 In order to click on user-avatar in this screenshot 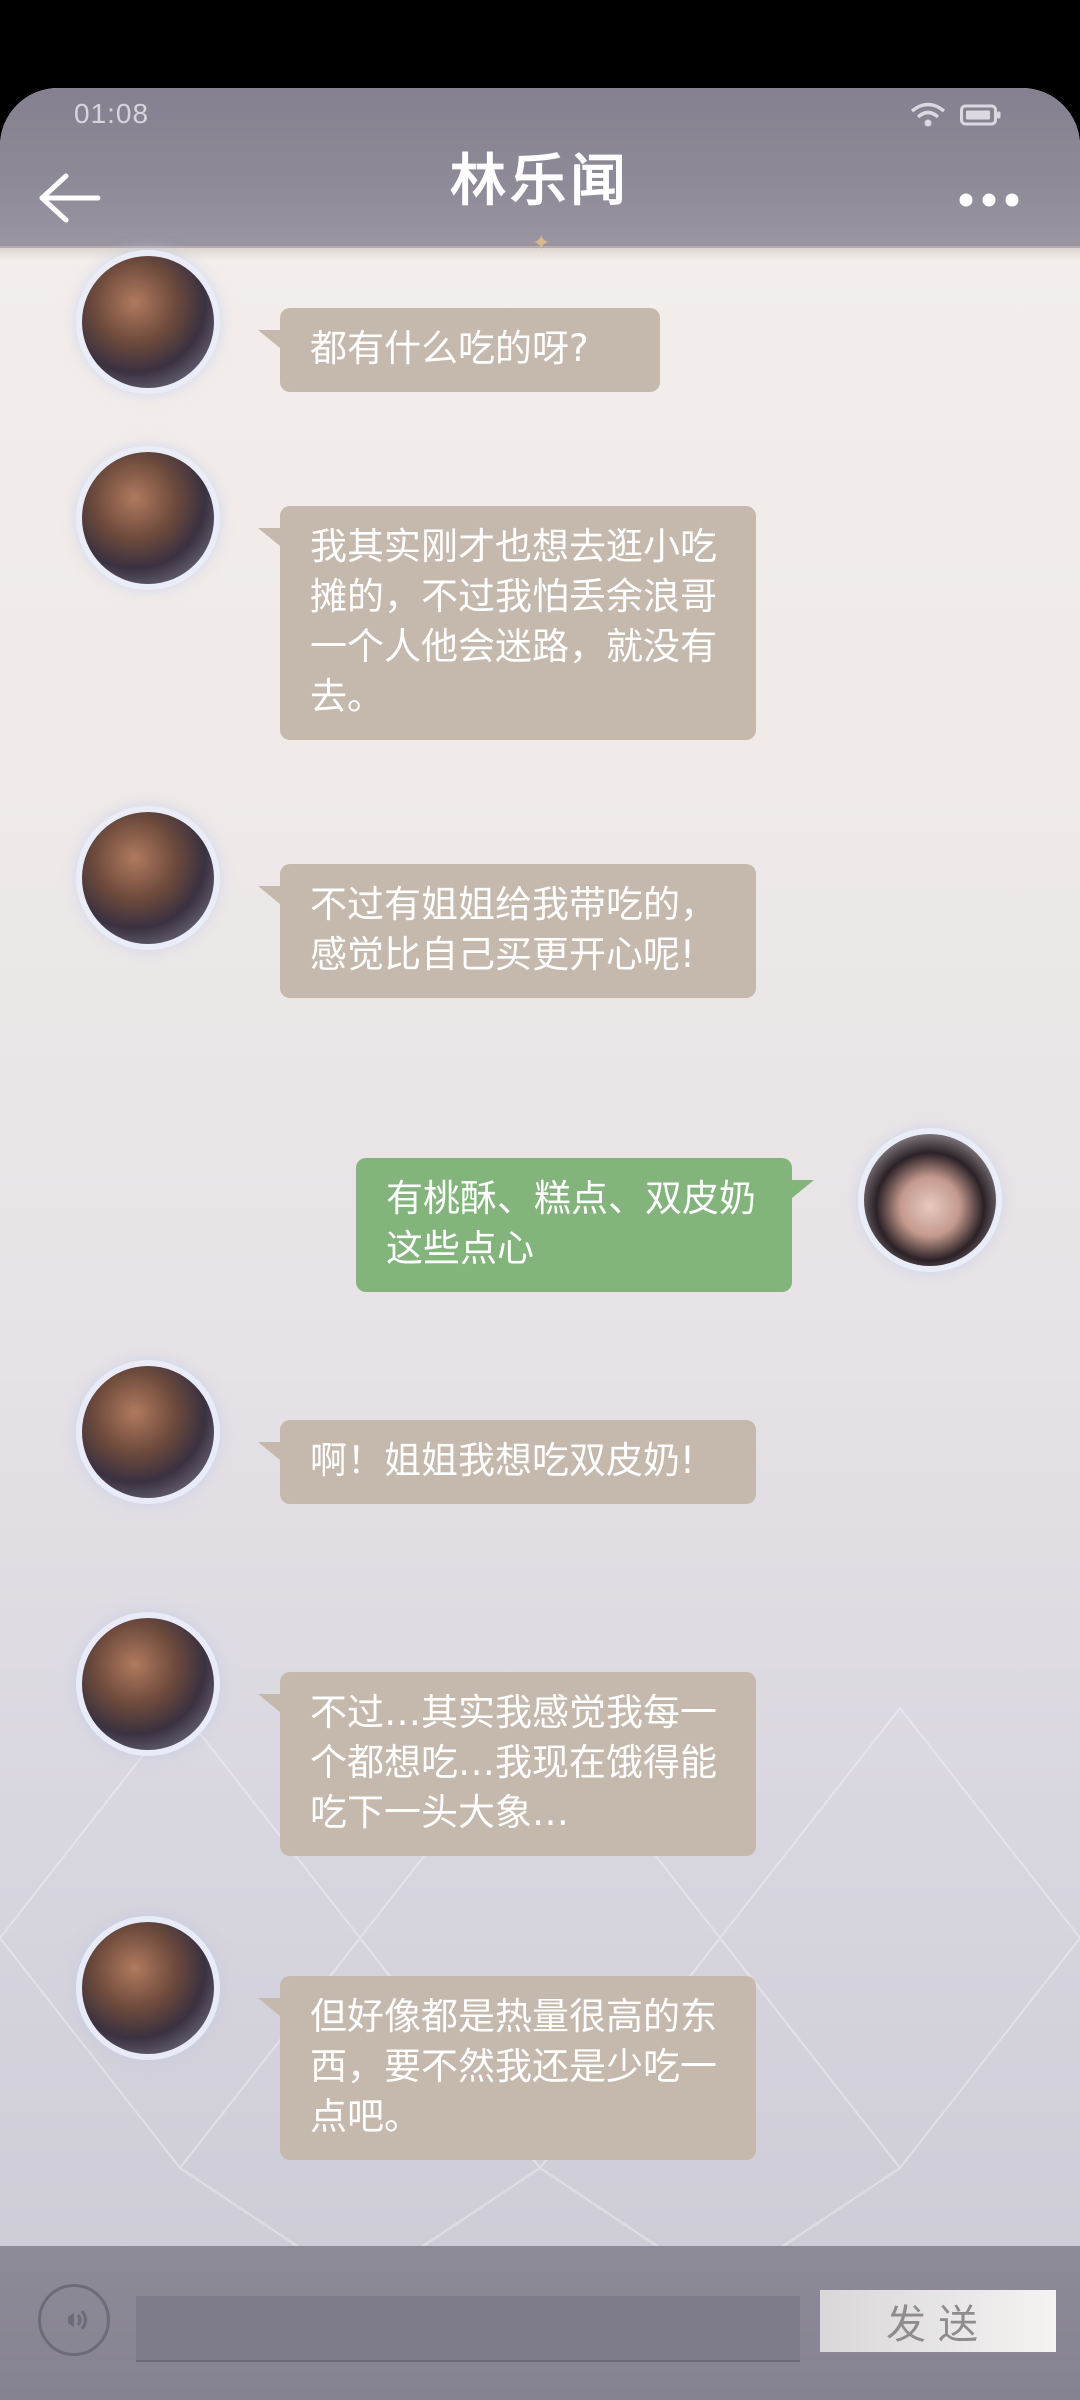, I will do `click(930, 1200)`.